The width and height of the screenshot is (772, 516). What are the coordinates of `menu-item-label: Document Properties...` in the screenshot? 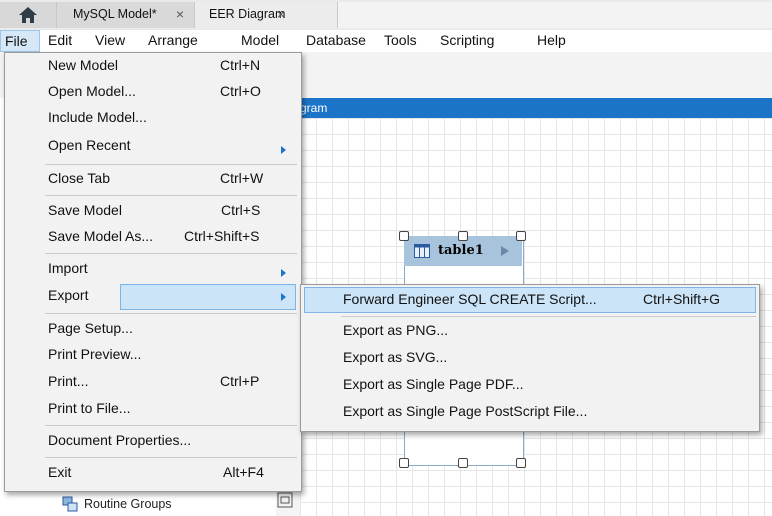 It's located at (120, 440).